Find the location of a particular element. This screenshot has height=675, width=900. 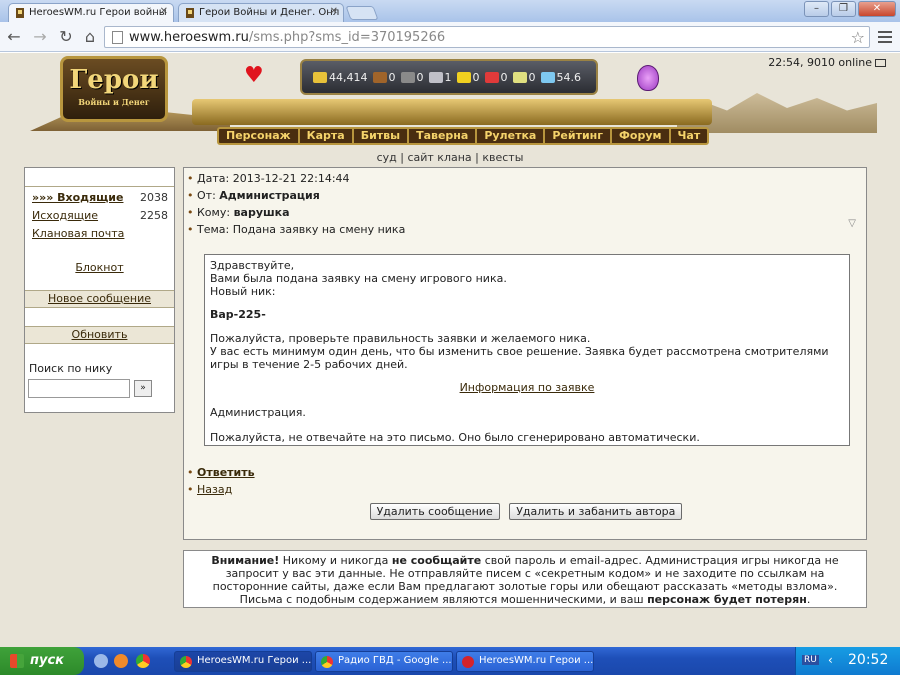

resource-value: 0 is located at coordinates (476, 77).